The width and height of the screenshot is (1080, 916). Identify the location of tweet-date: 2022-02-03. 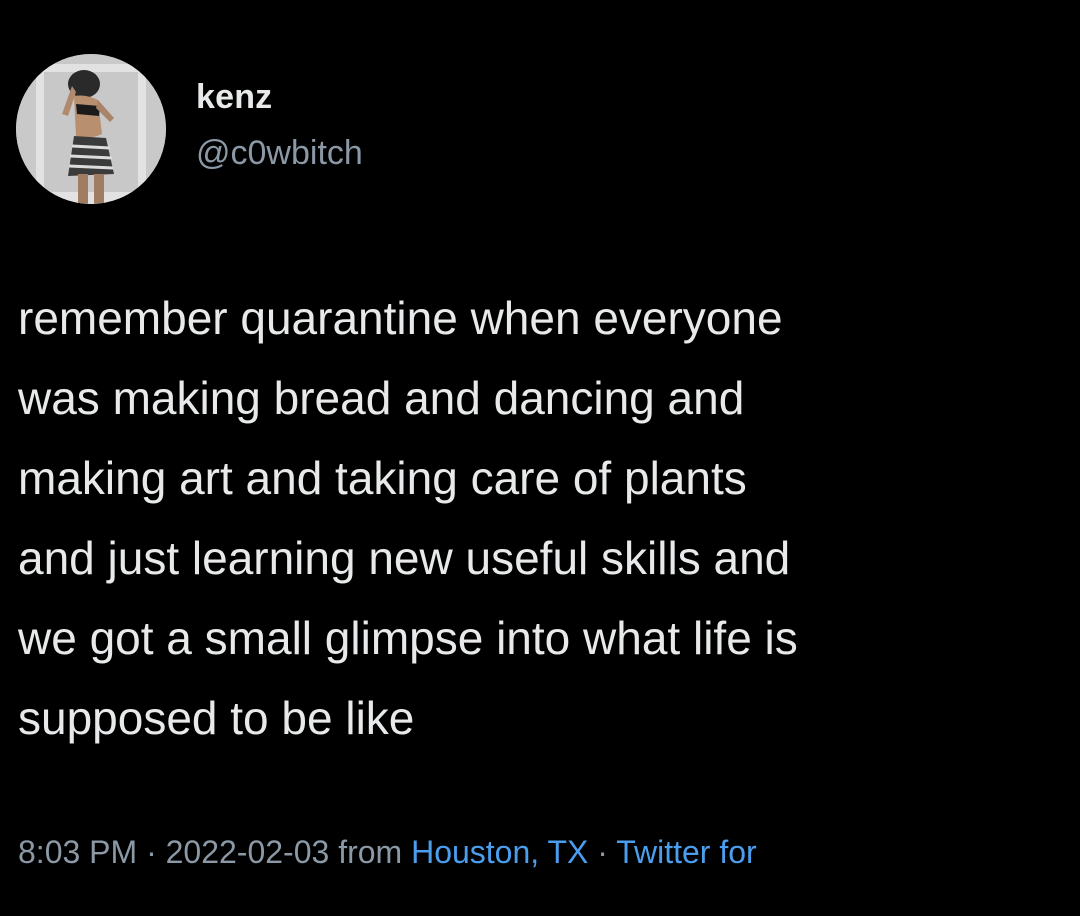
(248, 852).